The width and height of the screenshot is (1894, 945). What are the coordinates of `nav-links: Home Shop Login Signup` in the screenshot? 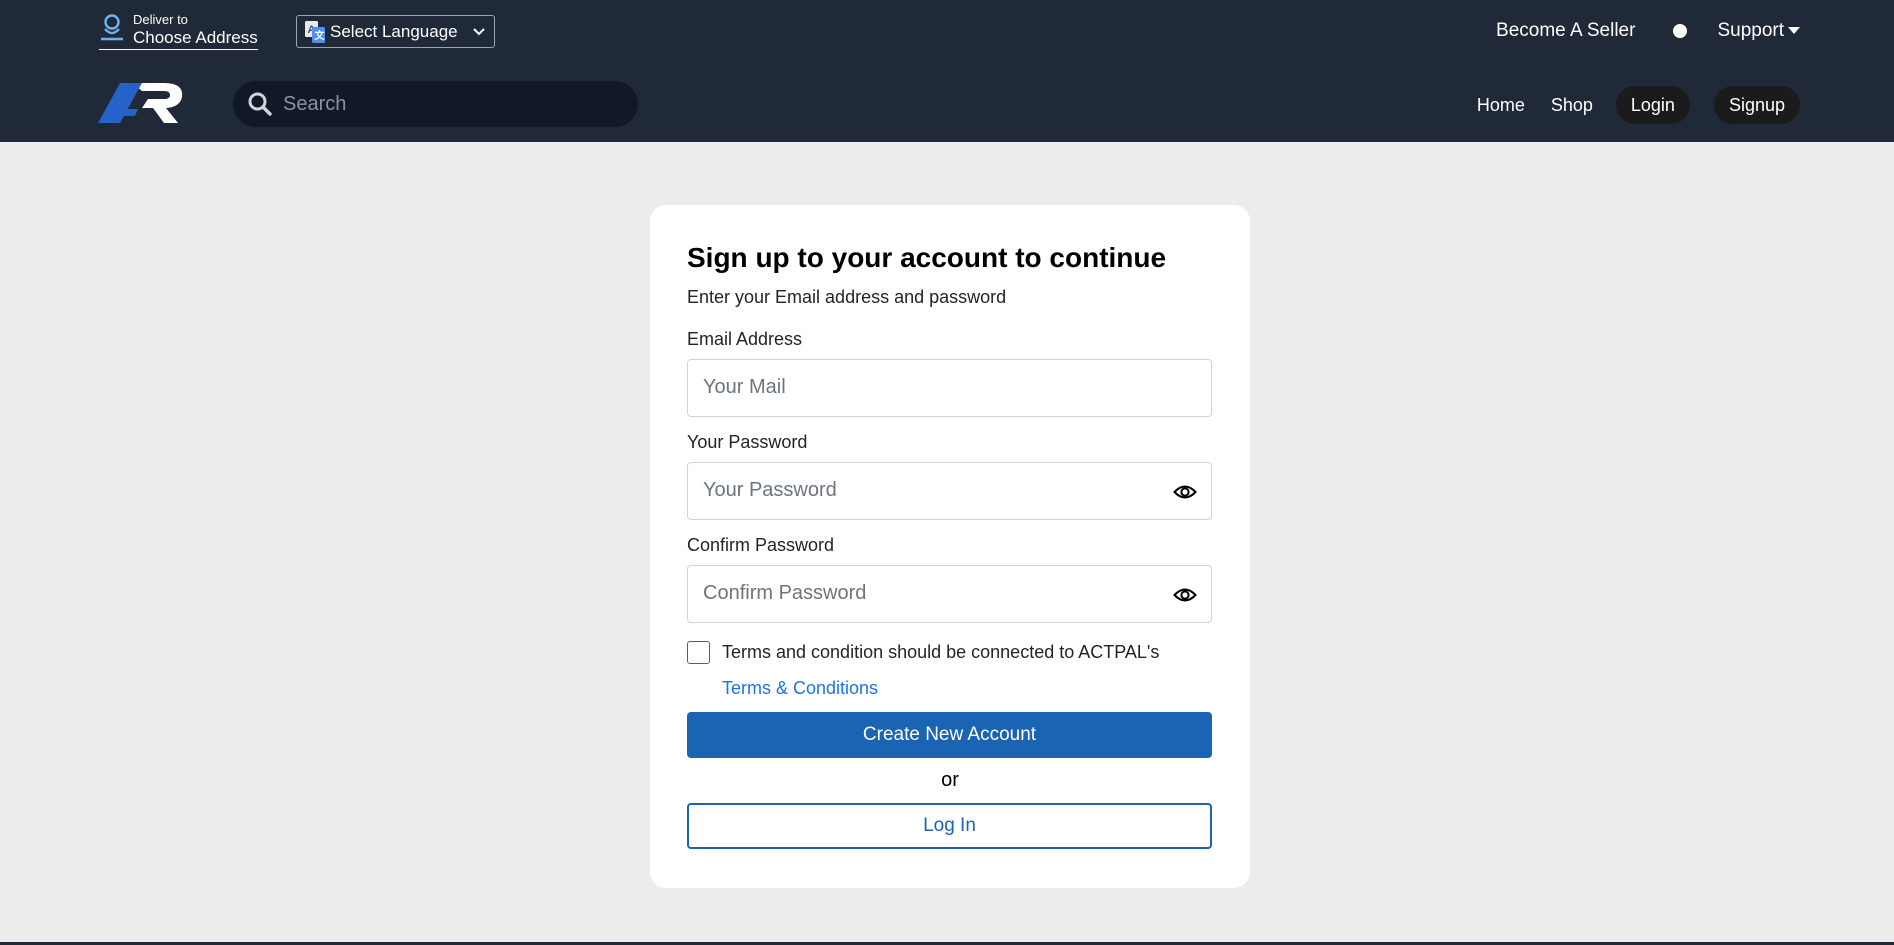 It's located at (1638, 105).